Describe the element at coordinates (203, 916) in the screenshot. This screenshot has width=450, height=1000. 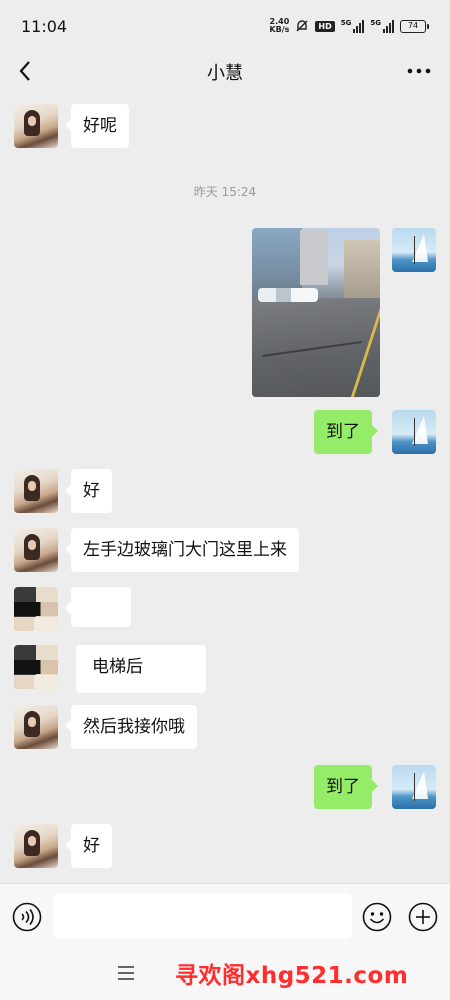
I see `message-input` at that location.